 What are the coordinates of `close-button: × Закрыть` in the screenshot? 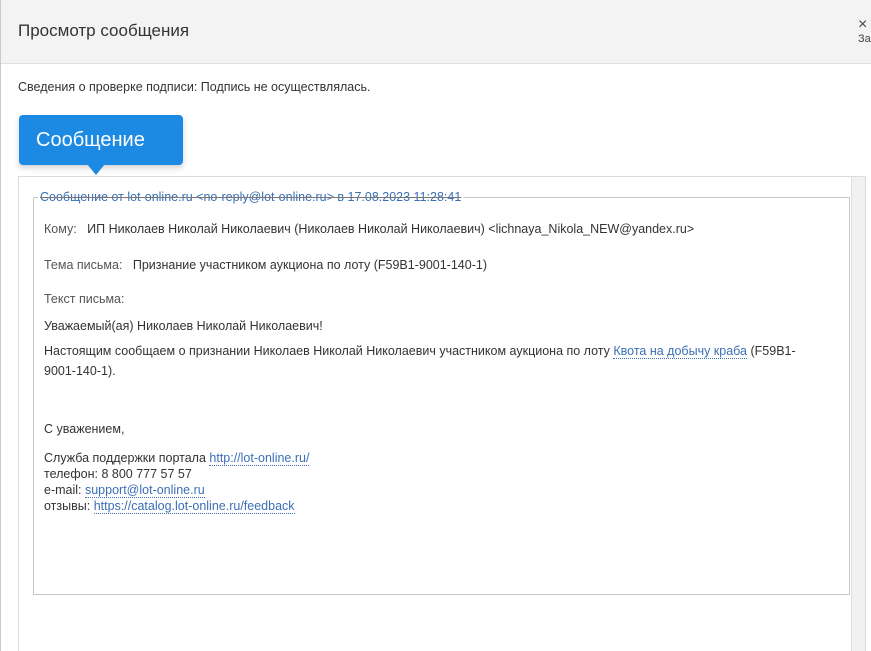 It's located at (864, 32).